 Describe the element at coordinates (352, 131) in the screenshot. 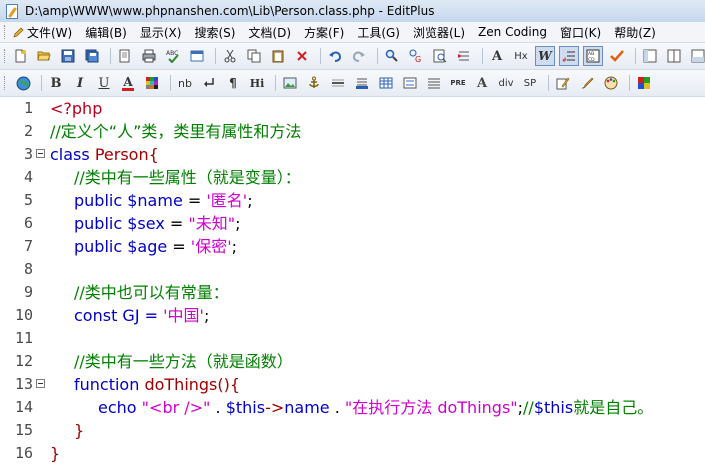

I see `code-line: 2 //定义个“人”类，类里有属性和方法` at that location.